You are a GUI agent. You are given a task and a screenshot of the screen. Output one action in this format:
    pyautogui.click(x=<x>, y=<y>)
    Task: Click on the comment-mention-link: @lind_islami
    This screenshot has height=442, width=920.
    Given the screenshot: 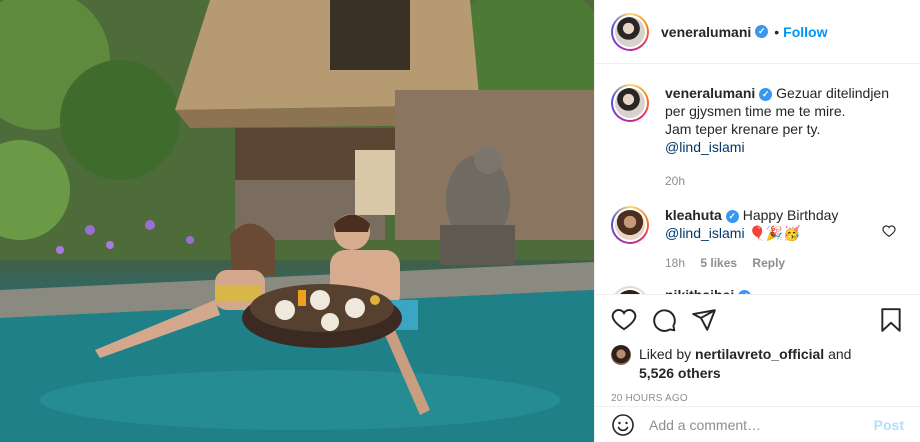 What is the action you would take?
    pyautogui.click(x=705, y=233)
    